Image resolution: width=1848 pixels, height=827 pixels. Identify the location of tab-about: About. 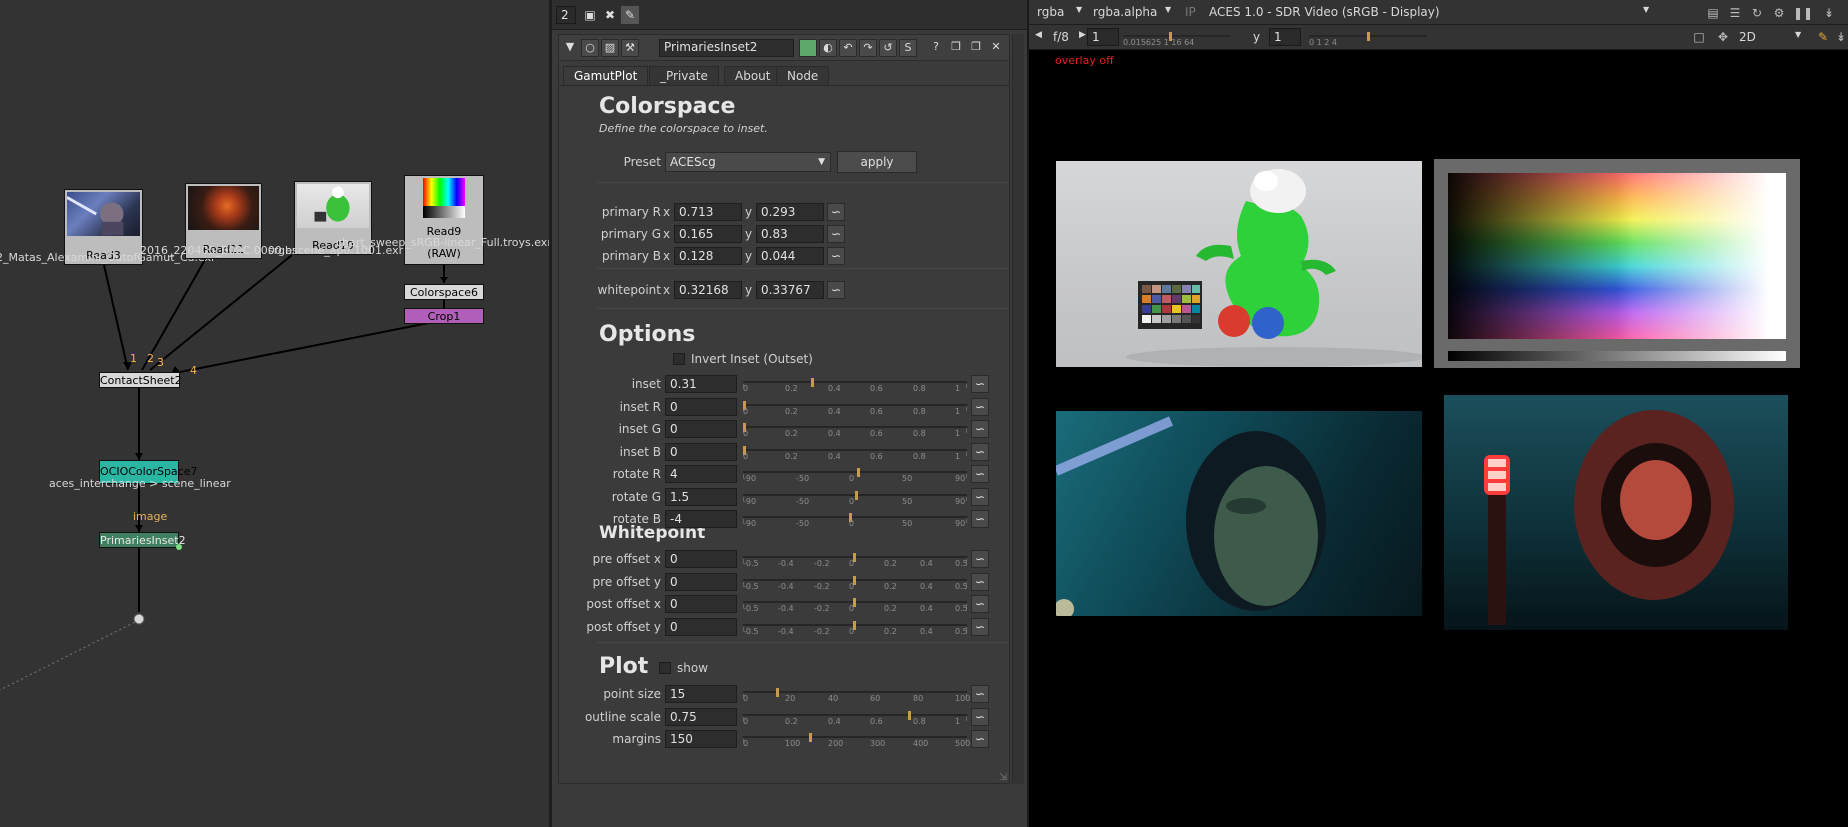
(753, 76).